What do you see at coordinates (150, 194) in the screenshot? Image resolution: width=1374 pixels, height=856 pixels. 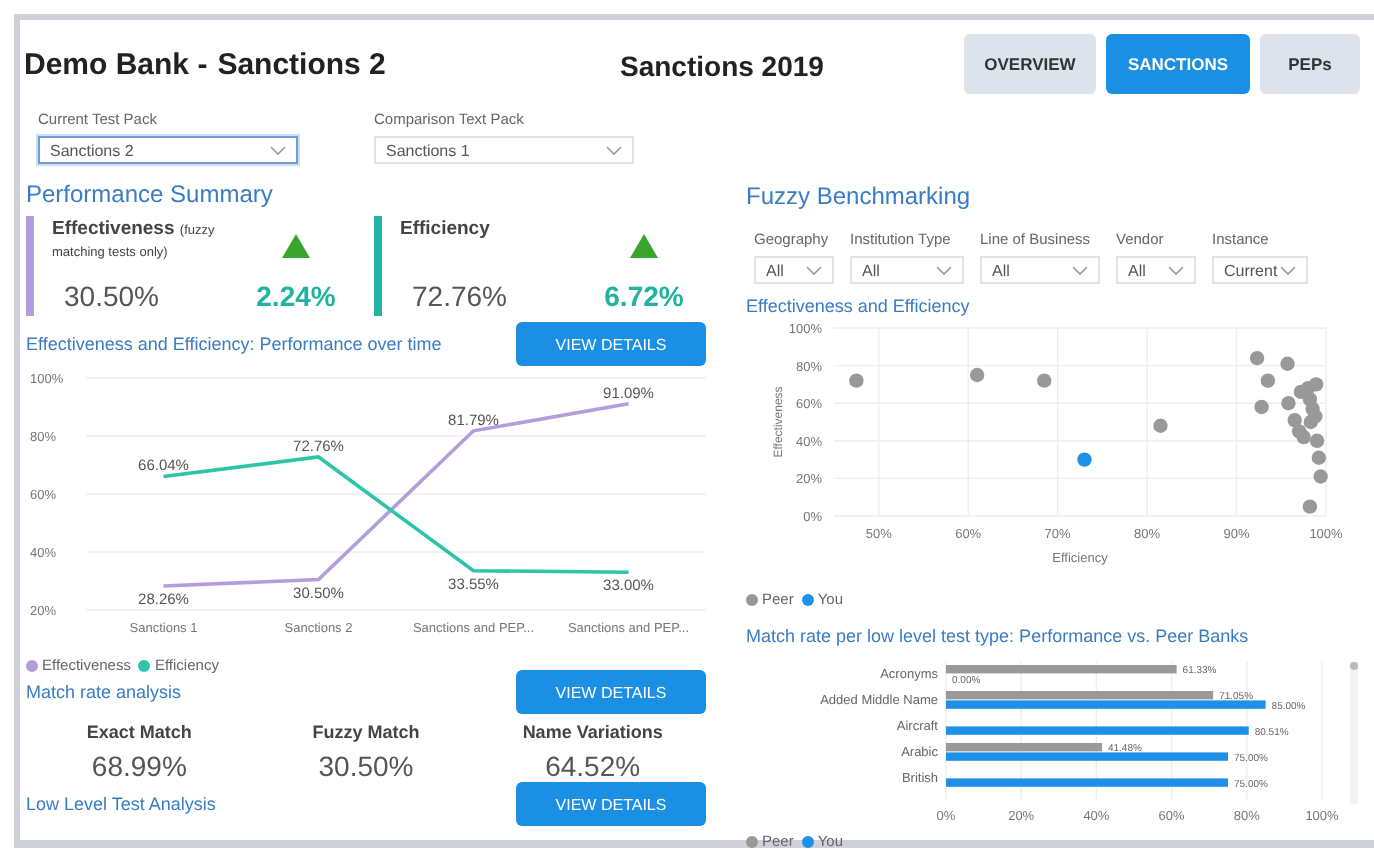 I see `section-title: Performance Summary` at bounding box center [150, 194].